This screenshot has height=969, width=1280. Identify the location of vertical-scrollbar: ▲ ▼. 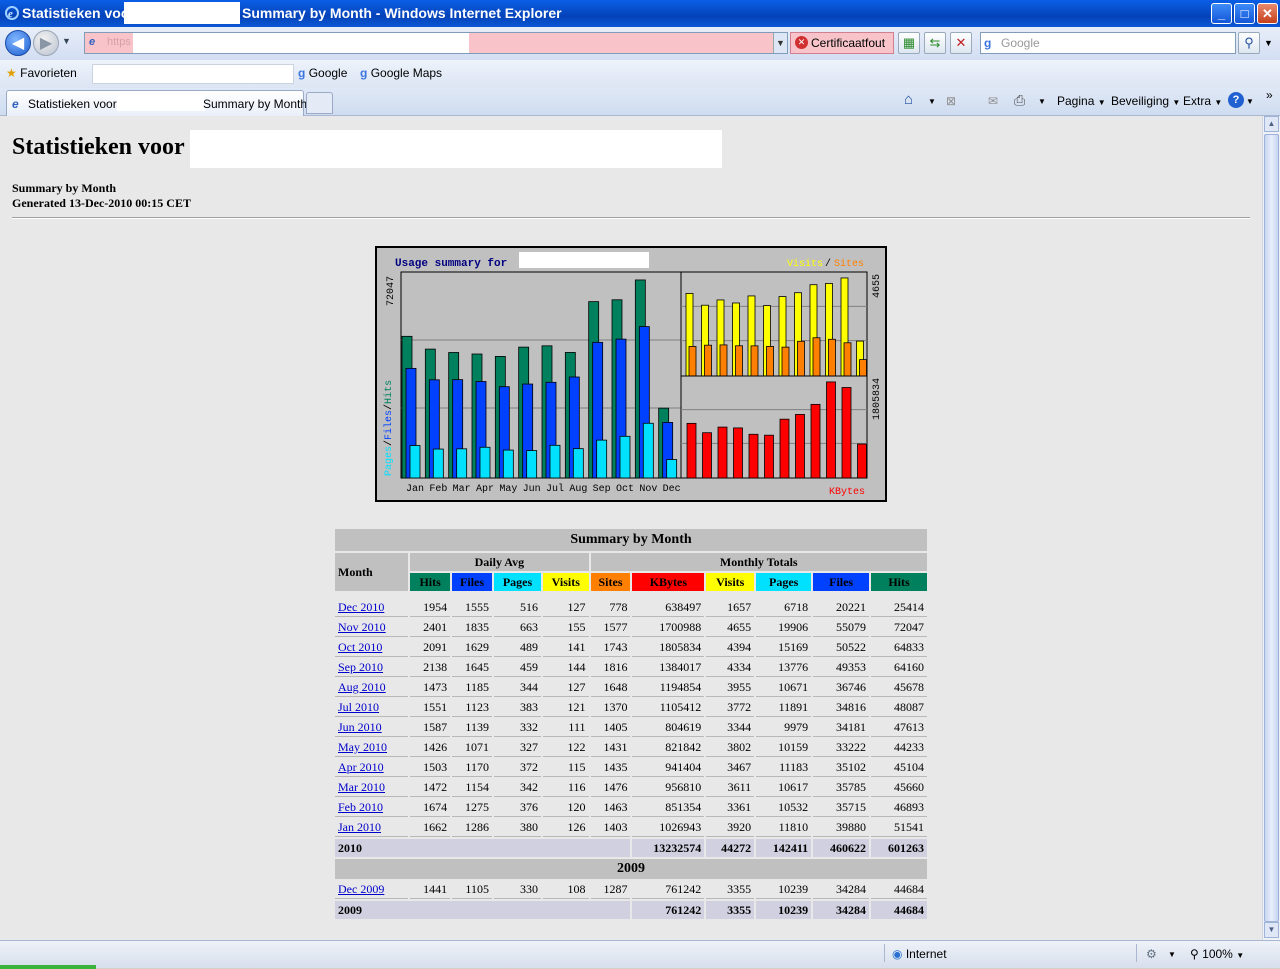
(1271, 528).